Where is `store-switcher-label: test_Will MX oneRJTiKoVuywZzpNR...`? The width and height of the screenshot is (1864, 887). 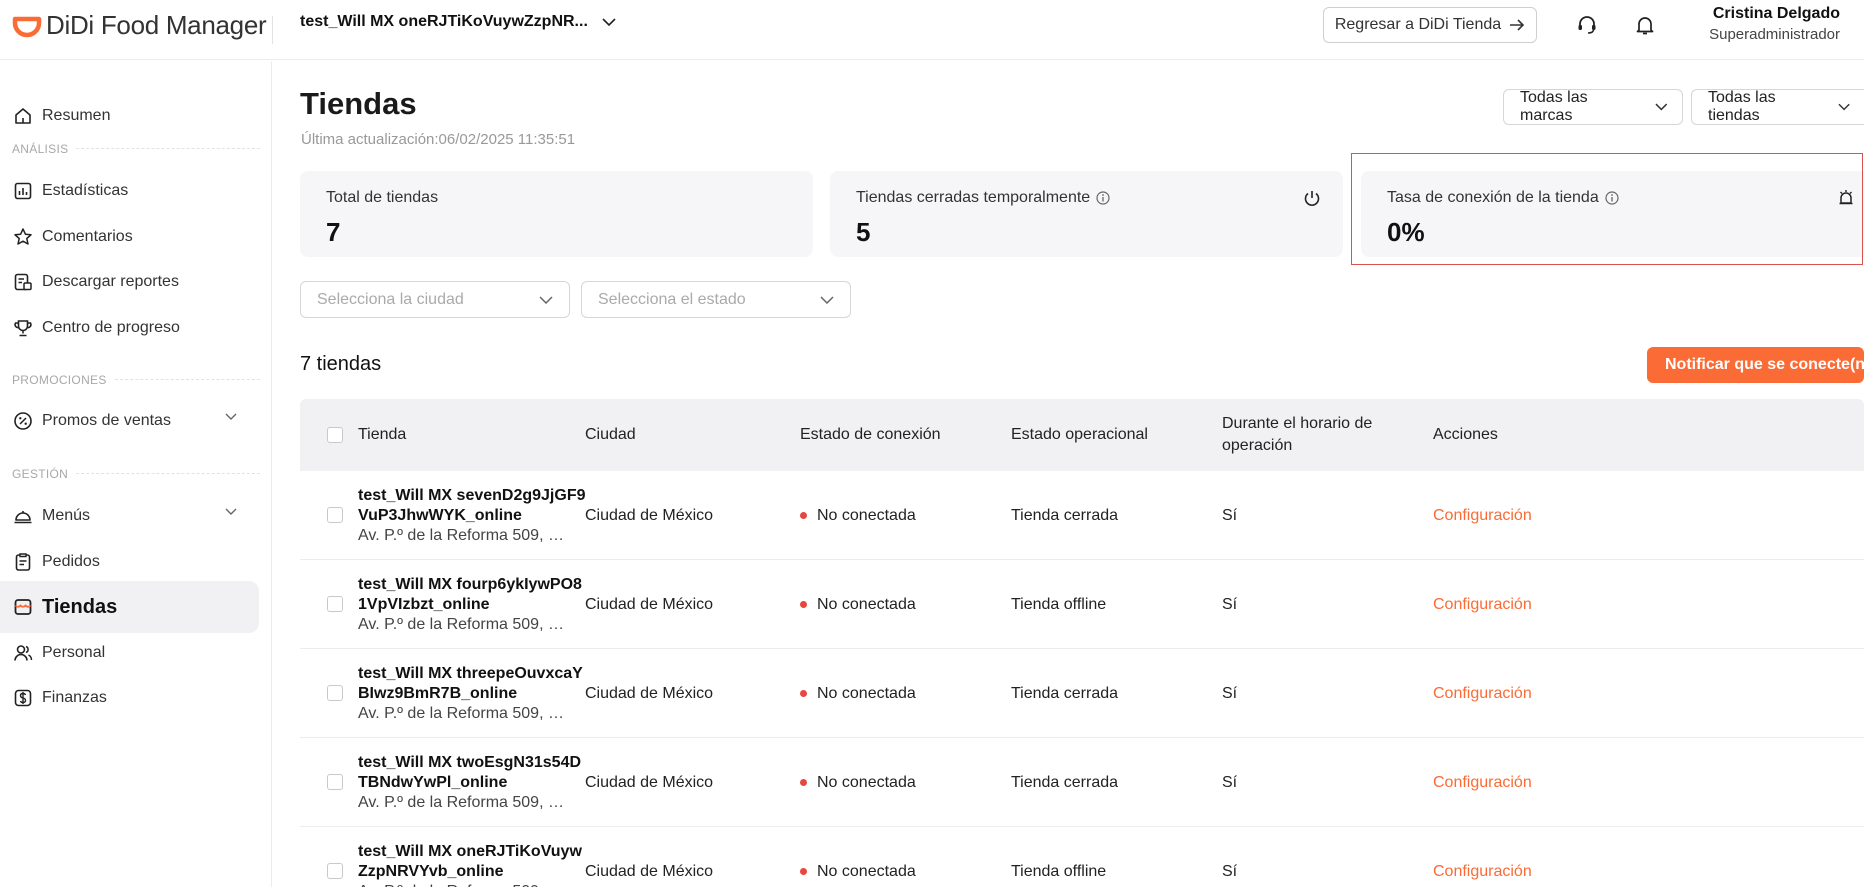 store-switcher-label: test_Will MX oneRJTiKoVuywZzpNR... is located at coordinates (444, 21).